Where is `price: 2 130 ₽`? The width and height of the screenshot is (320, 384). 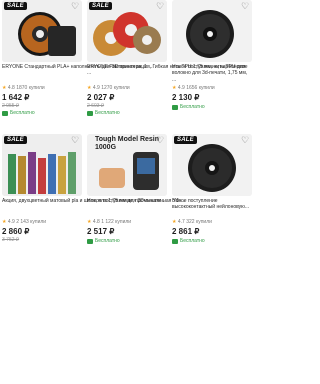 price: 2 130 ₽ is located at coordinates (186, 97).